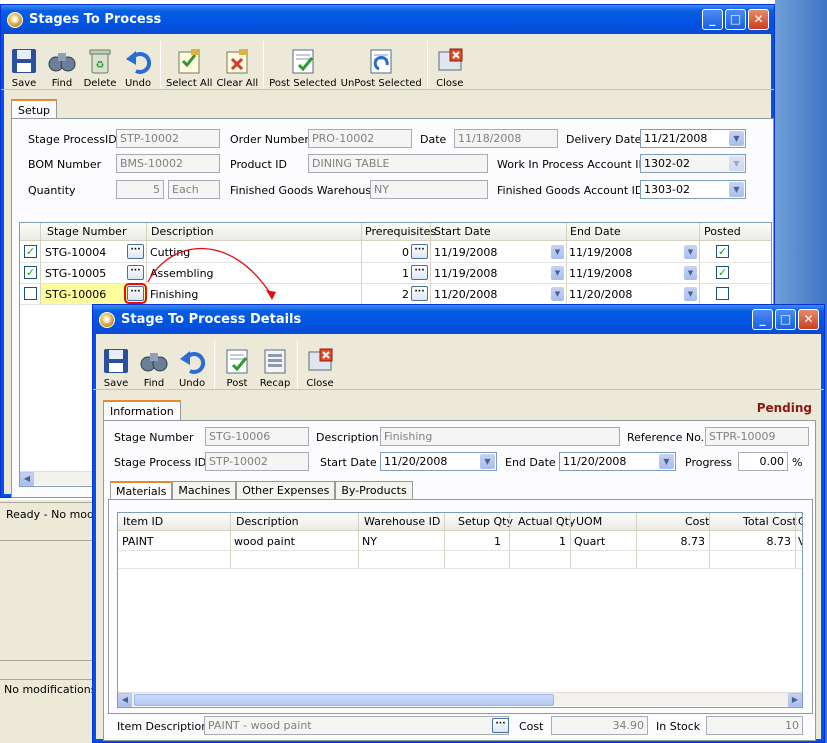 This screenshot has width=827, height=743. What do you see at coordinates (168, 163) in the screenshot?
I see `bom-number-field: BMS-10002` at bounding box center [168, 163].